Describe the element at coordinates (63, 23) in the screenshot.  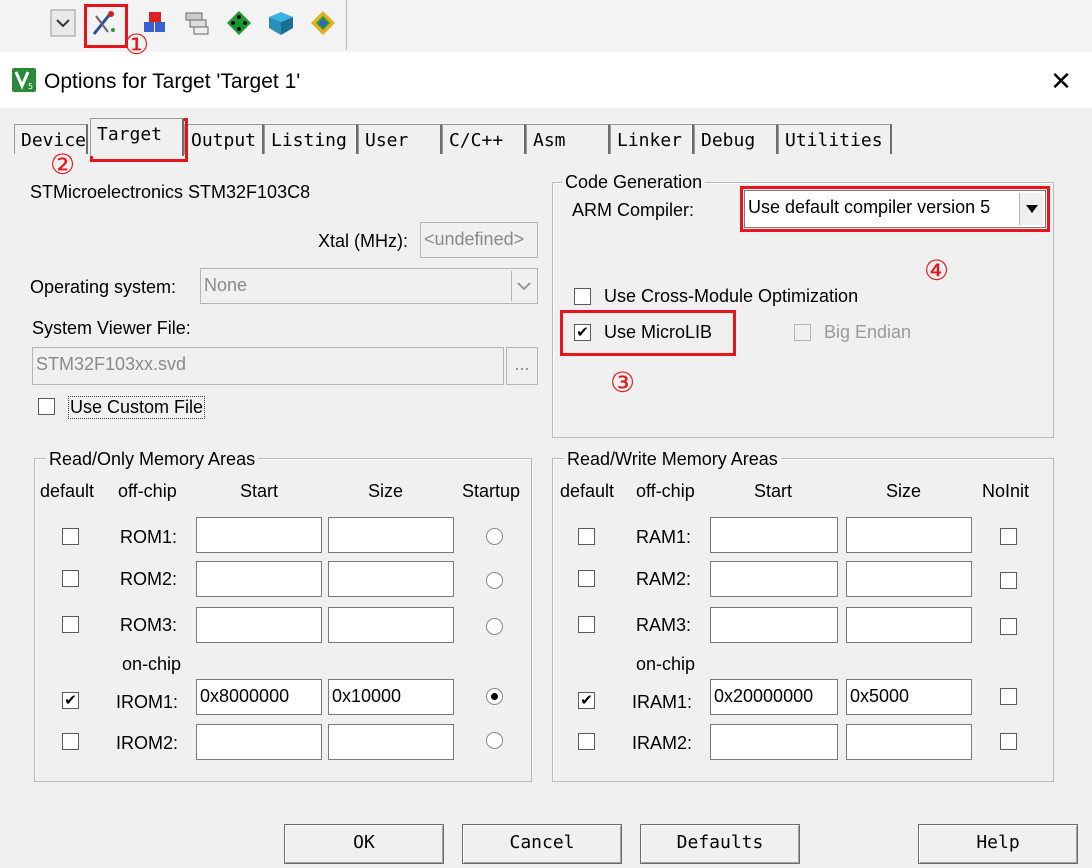
I see `dropdown-icon` at that location.